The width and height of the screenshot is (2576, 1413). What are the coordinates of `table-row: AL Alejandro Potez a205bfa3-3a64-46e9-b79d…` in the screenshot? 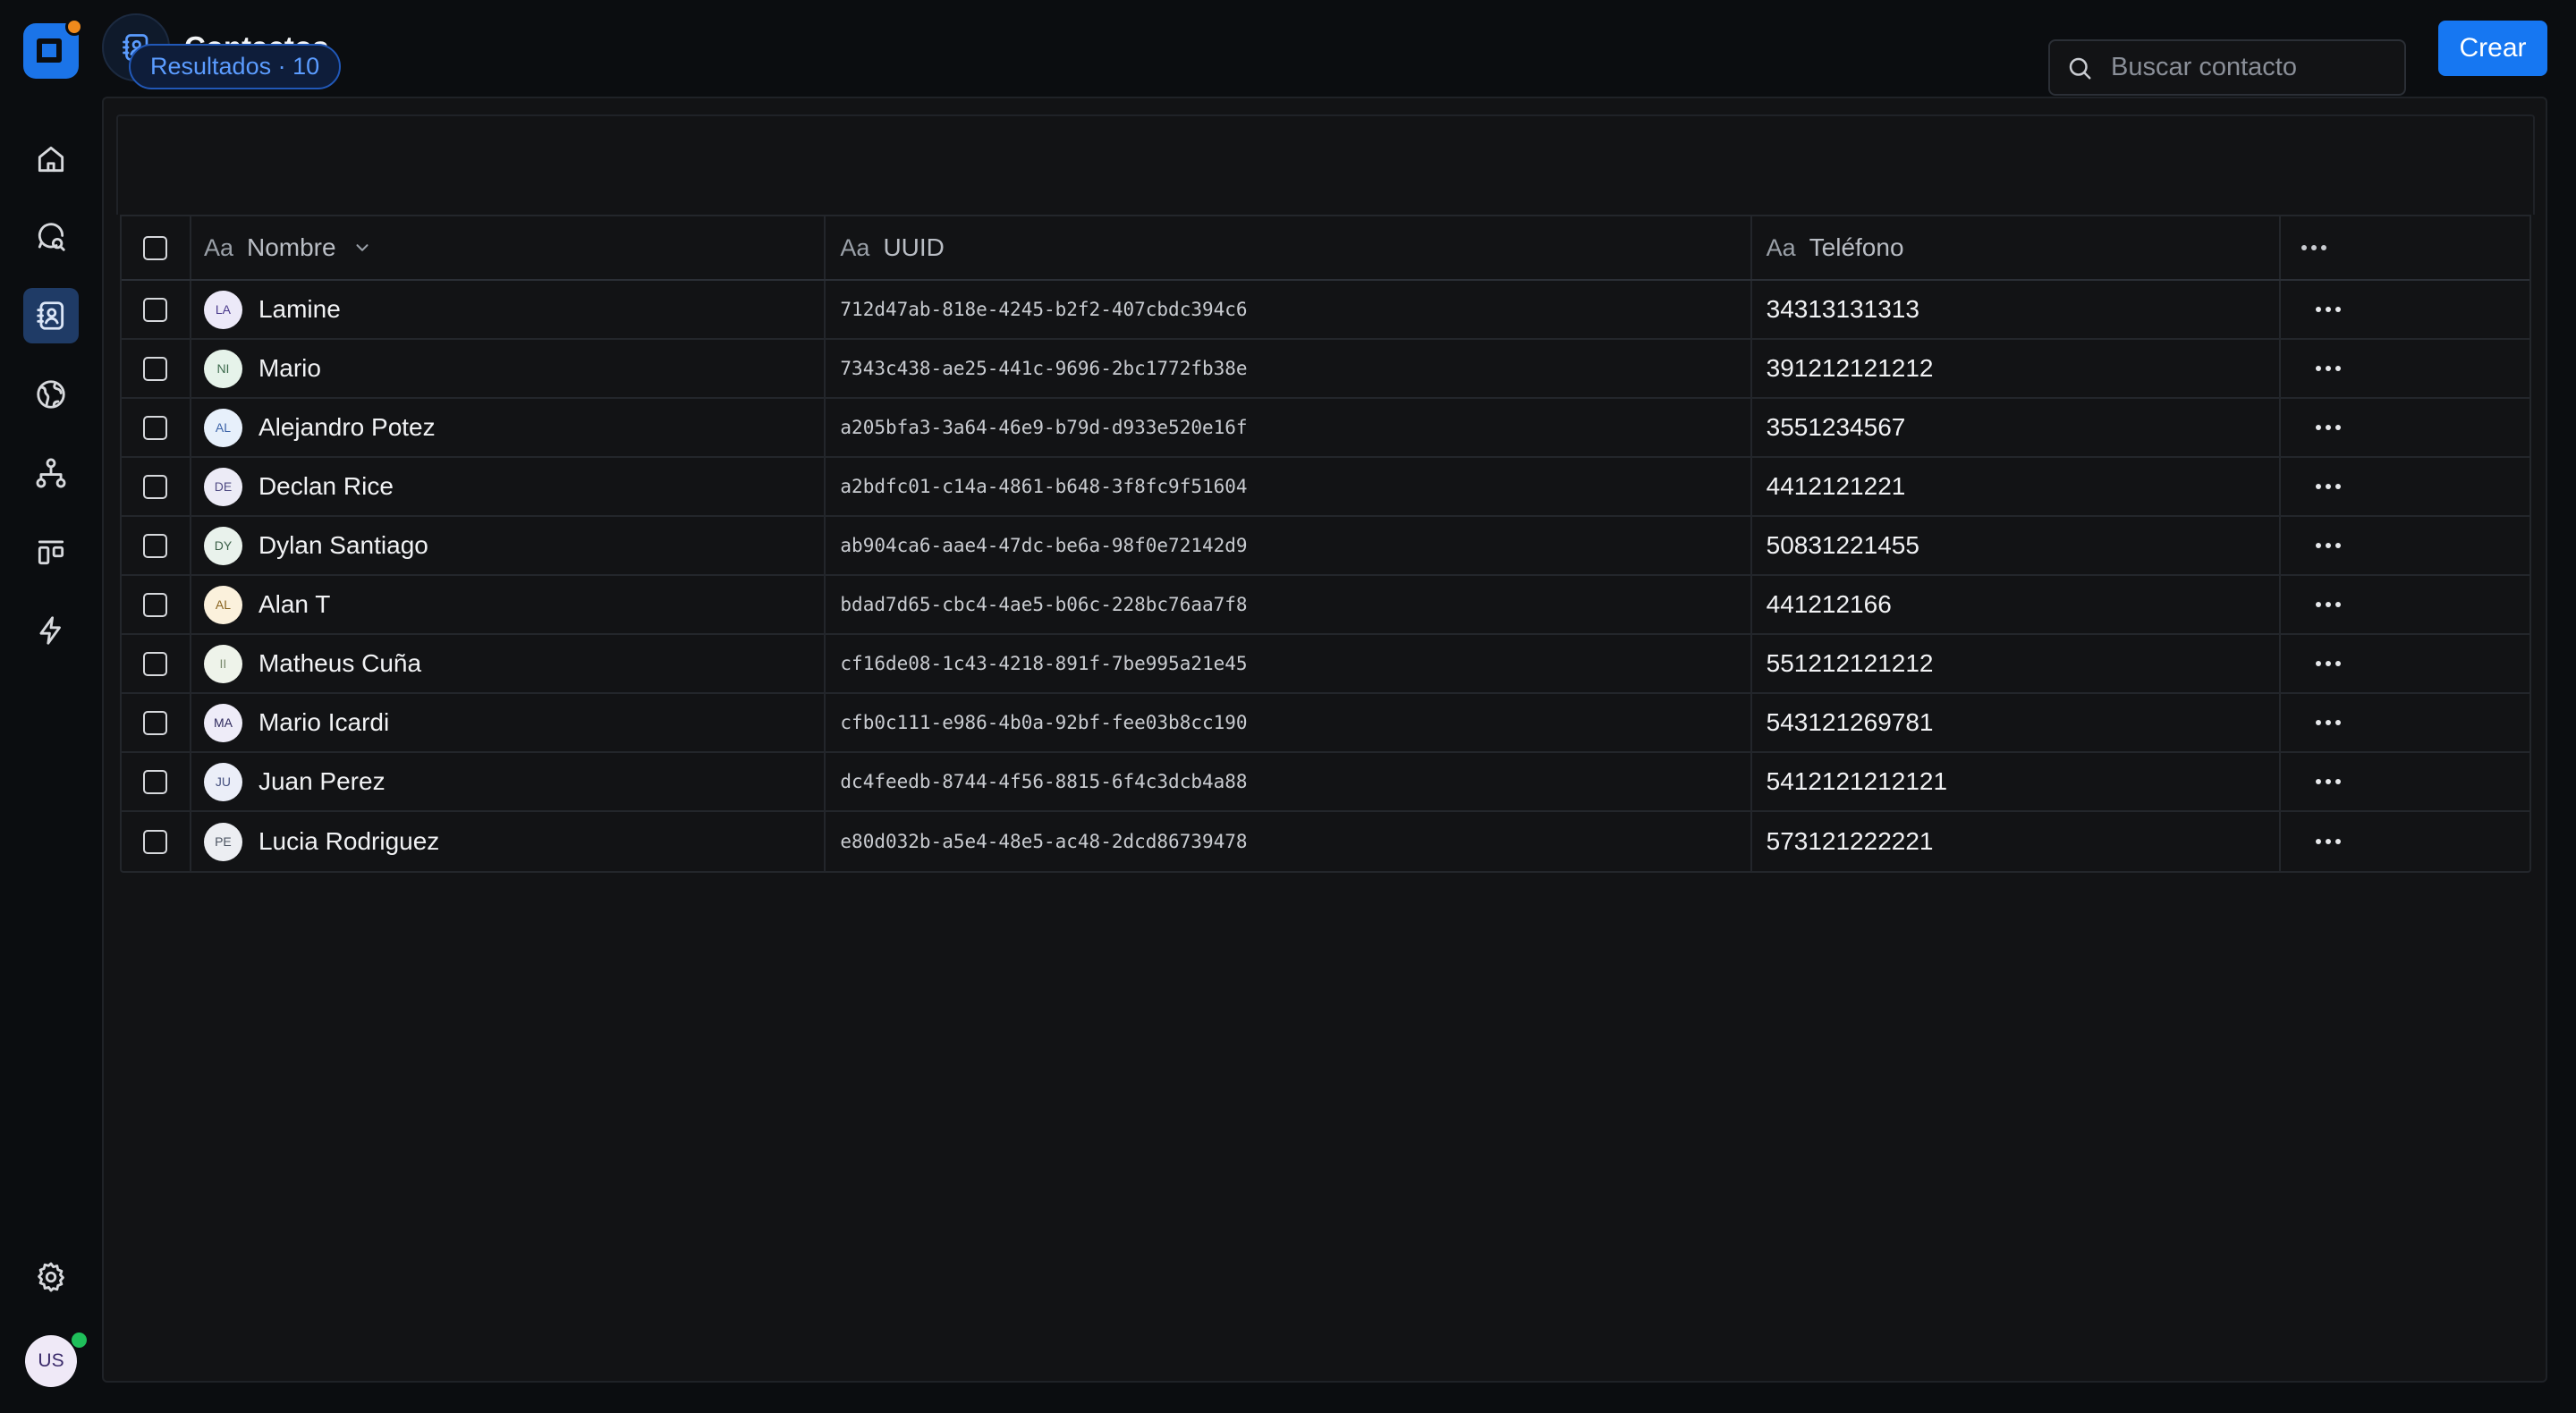 It's located at (1325, 428).